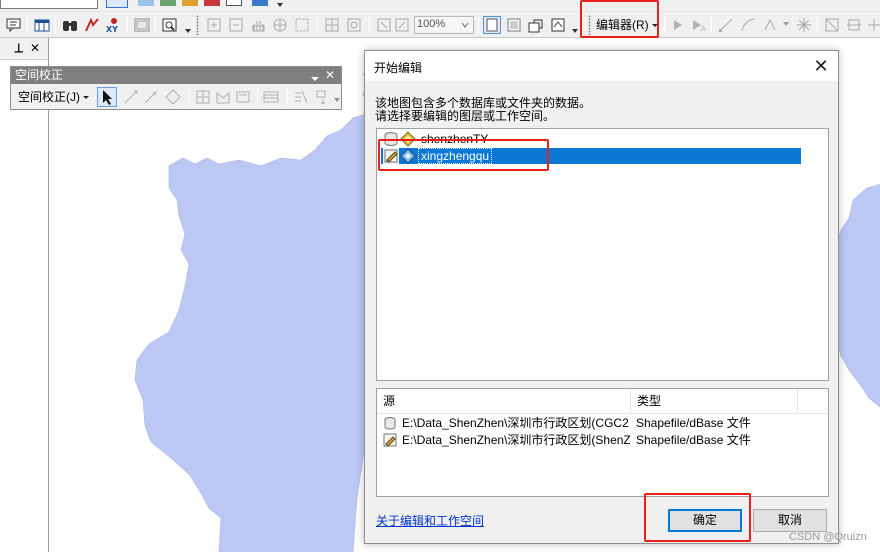 The image size is (880, 552). What do you see at coordinates (49, 4) in the screenshot?
I see `scale-dropdown` at bounding box center [49, 4].